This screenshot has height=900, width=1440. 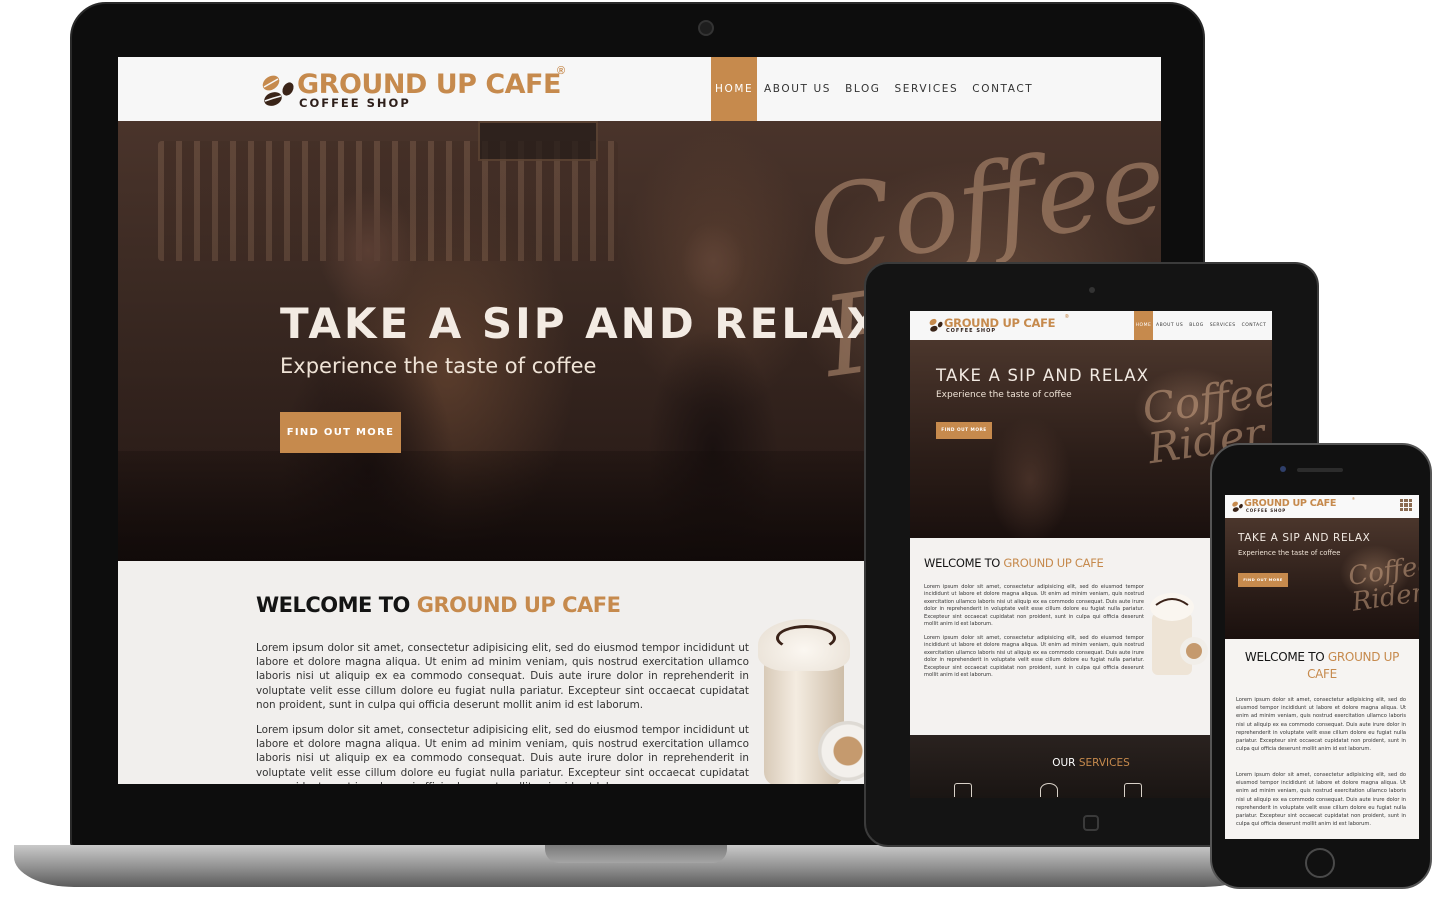 What do you see at coordinates (1133, 790) in the screenshot?
I see `cafe-storefront-icon` at bounding box center [1133, 790].